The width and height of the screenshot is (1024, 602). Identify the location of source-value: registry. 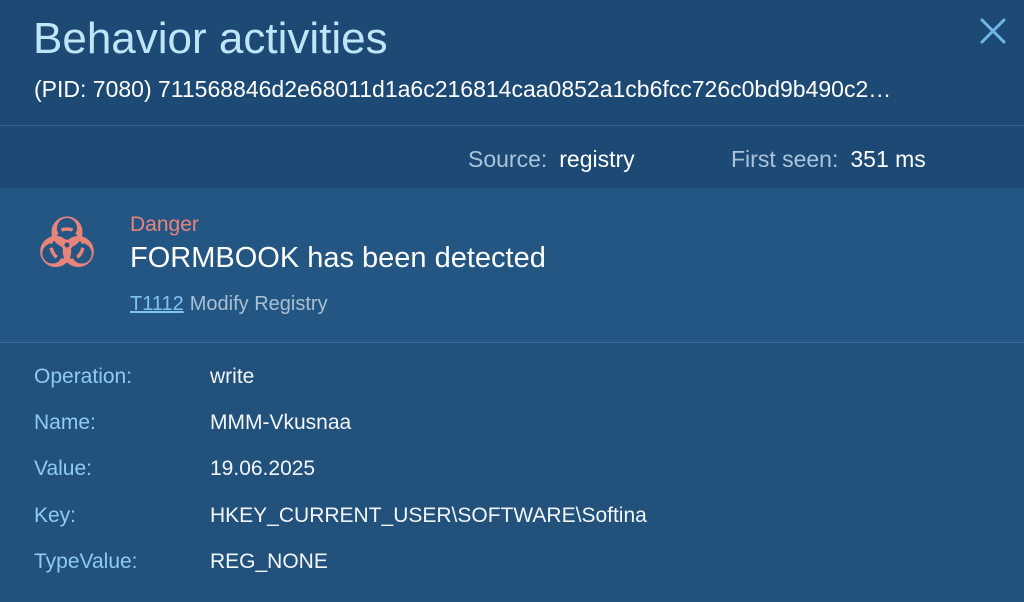
(597, 159).